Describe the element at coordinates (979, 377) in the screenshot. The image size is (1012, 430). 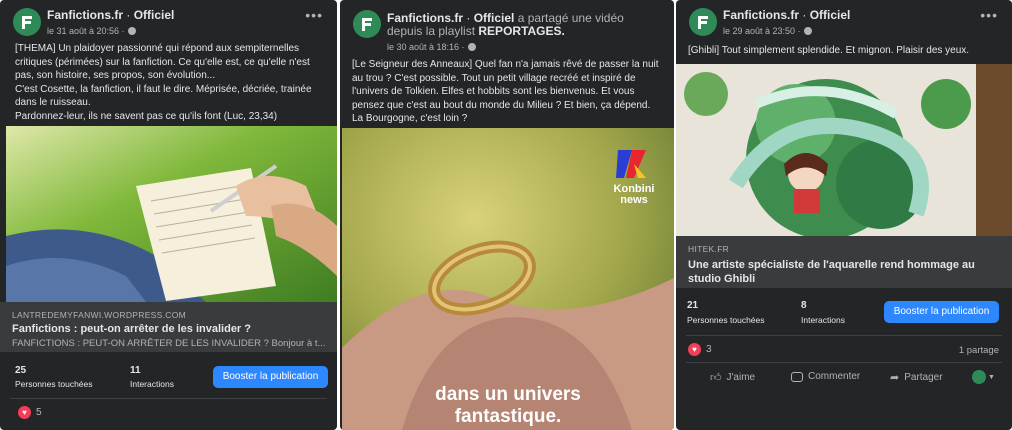
I see `page-avatar-small` at that location.